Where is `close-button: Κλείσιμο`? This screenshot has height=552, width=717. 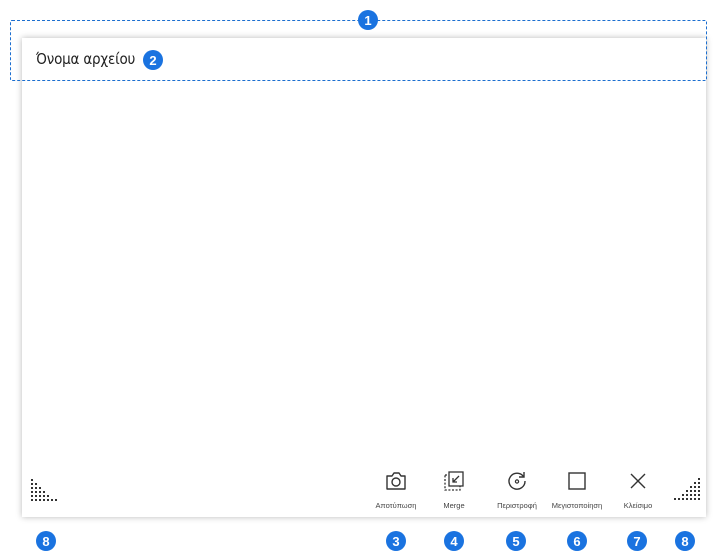
close-button: Κλείσιμο is located at coordinates (638, 490).